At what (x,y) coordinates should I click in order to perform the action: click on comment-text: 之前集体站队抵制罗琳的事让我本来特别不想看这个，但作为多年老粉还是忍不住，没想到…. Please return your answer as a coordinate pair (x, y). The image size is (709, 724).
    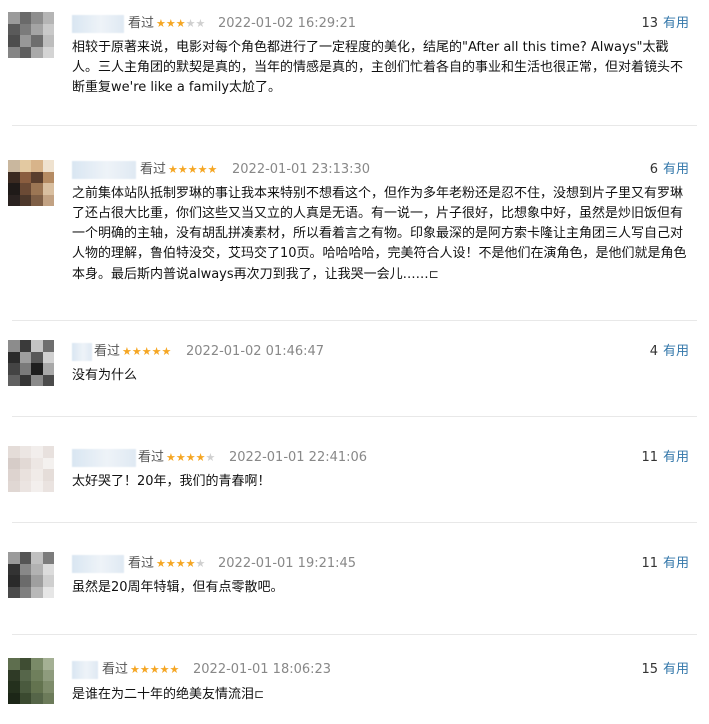
    Looking at the image, I should click on (382, 234).